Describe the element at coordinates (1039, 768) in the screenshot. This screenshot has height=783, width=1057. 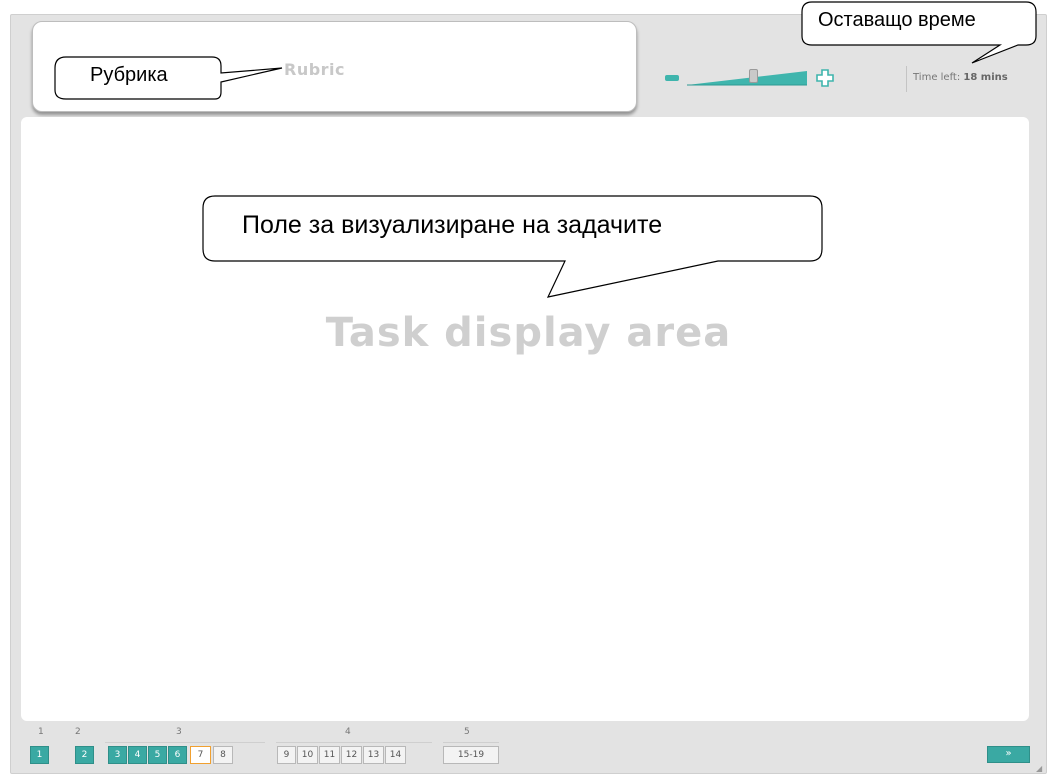
I see `resize-grip-icon: ◢` at that location.